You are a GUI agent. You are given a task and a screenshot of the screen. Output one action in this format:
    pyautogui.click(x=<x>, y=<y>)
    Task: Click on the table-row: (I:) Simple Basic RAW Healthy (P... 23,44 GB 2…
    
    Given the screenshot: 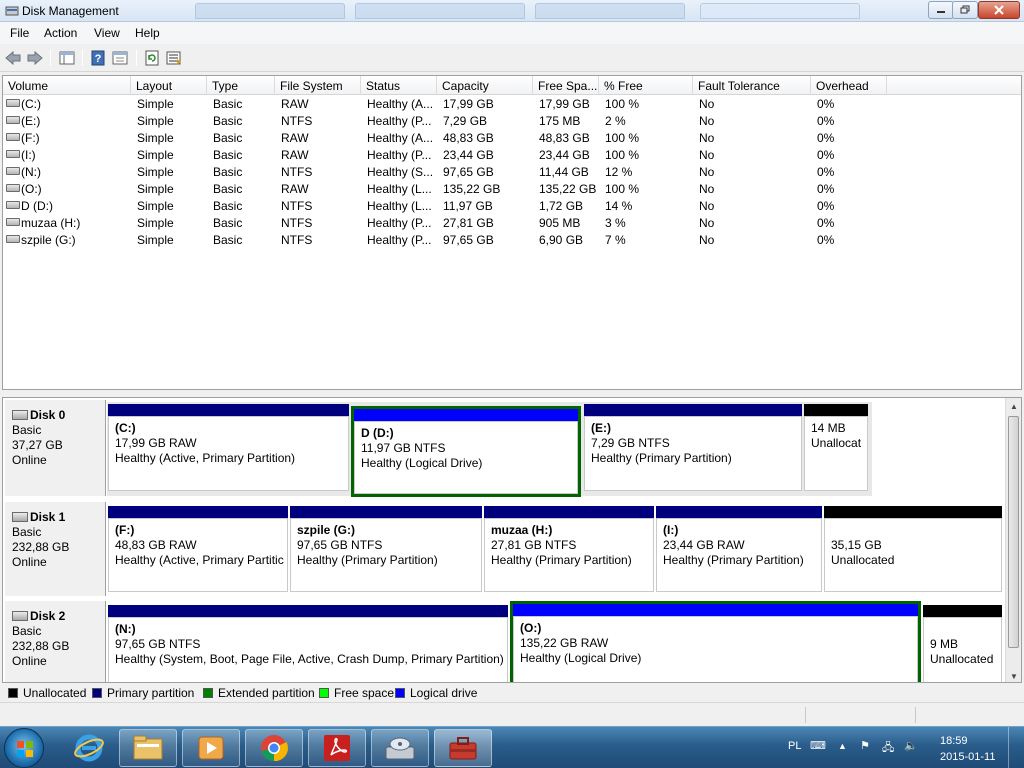 What is the action you would take?
    pyautogui.click(x=512, y=154)
    